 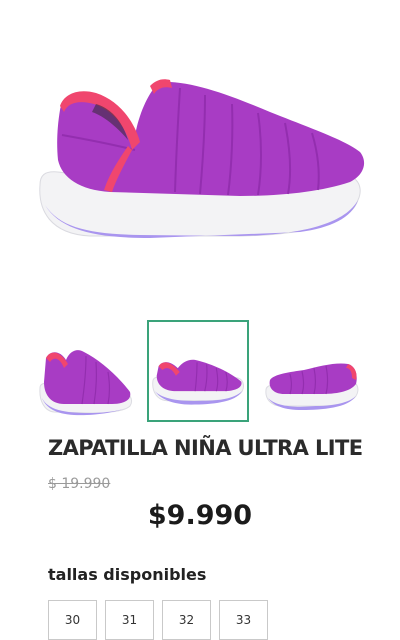 I want to click on thumbnail-side-view, so click(x=85, y=371).